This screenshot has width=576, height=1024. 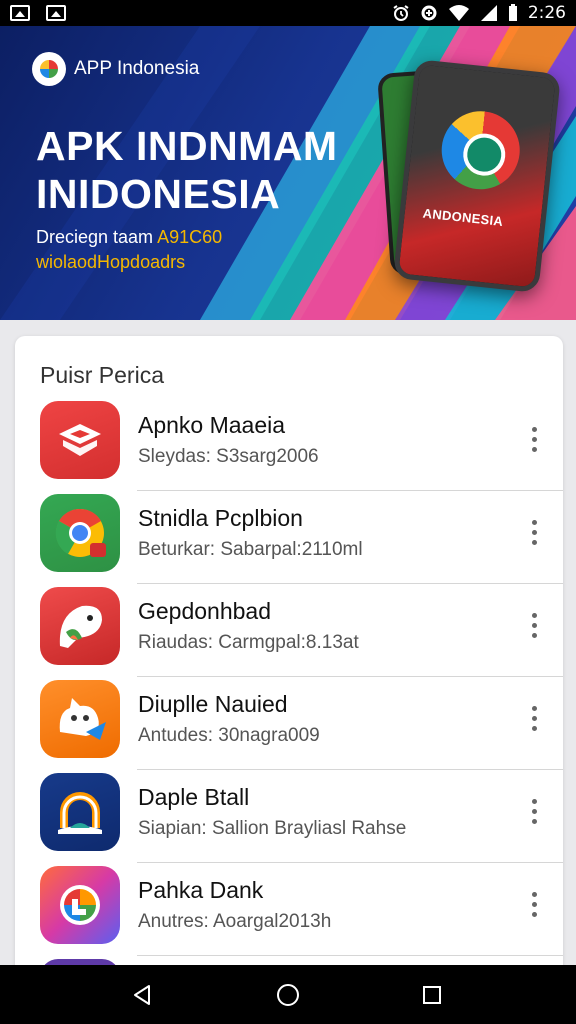 What do you see at coordinates (250, 549) in the screenshot?
I see `app-subtitle: Beturkar: Sabarpal:2110ml` at bounding box center [250, 549].